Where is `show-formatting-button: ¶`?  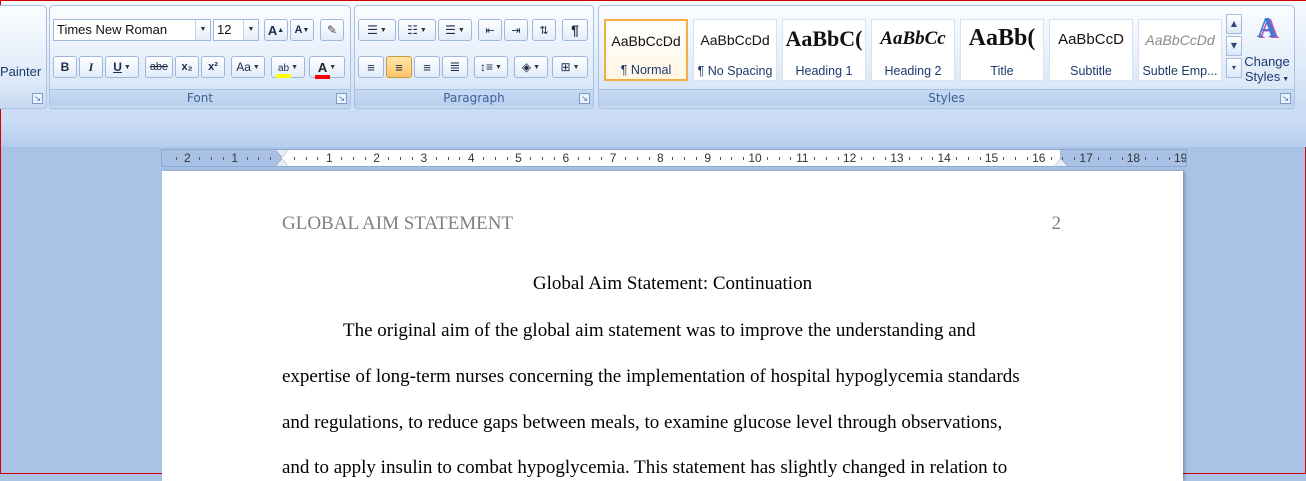 show-formatting-button: ¶ is located at coordinates (575, 30).